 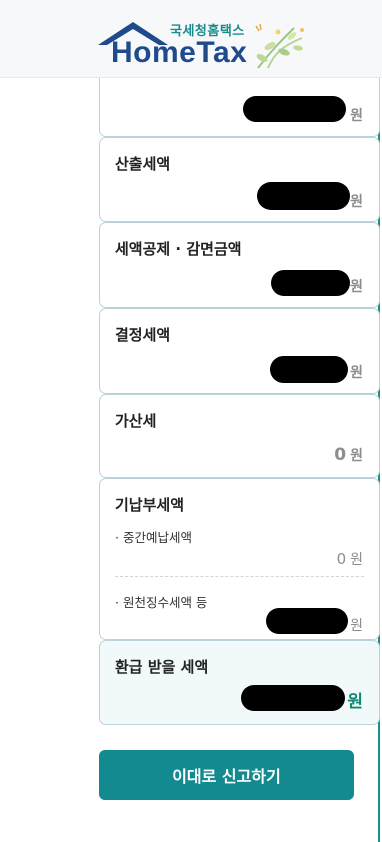 I want to click on refund-value: 원, so click(x=355, y=702).